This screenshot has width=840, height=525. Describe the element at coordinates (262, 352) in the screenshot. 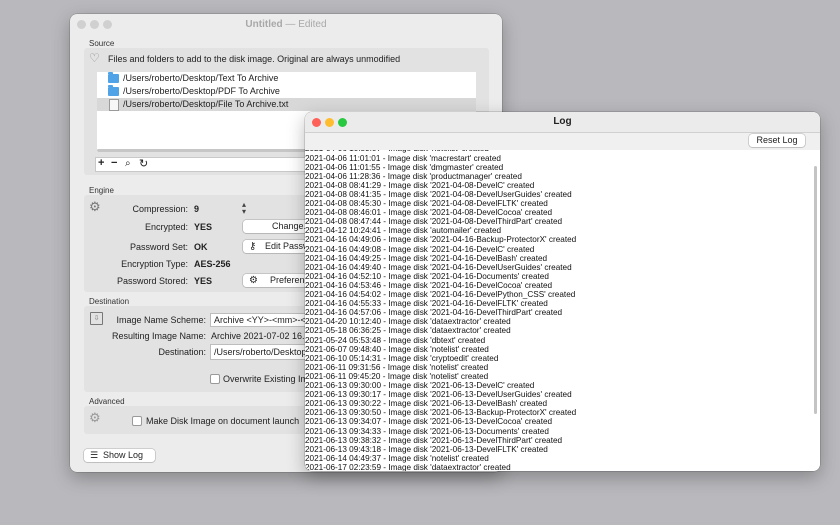

I see `destination-field: /Users/roberto/Desktop/` at that location.